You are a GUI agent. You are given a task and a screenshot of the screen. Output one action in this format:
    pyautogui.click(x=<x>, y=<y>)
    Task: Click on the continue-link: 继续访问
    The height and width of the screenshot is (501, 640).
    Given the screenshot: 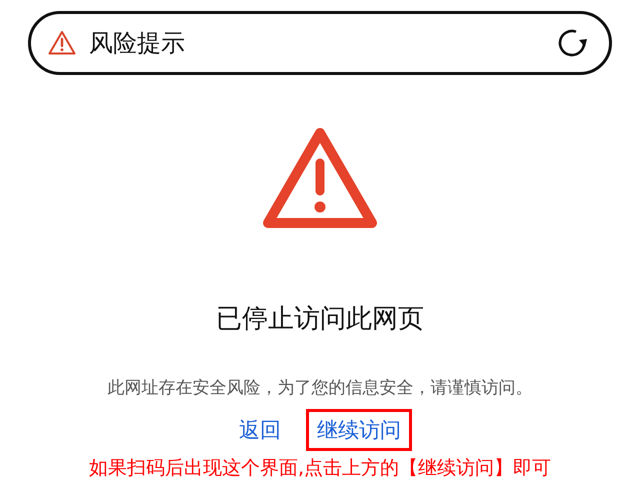 What is the action you would take?
    pyautogui.click(x=359, y=430)
    